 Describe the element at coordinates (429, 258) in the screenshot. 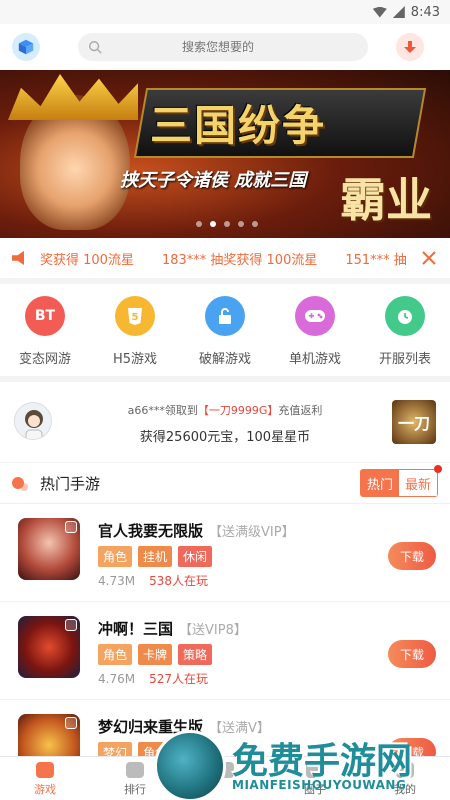

I see `close-icon` at that location.